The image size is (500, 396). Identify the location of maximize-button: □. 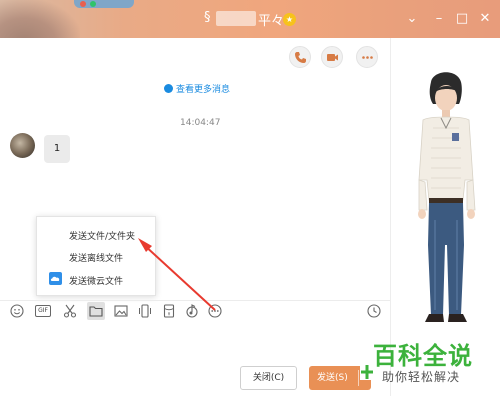
(462, 19).